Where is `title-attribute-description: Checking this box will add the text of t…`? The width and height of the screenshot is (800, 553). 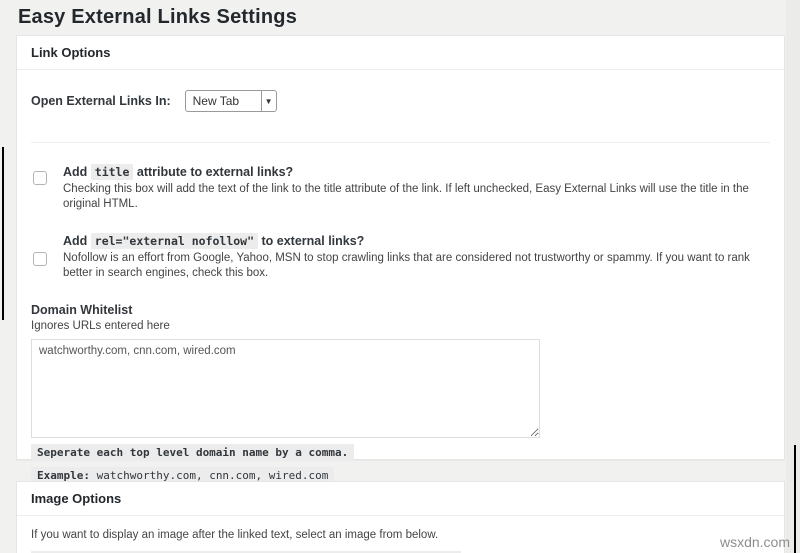 title-attribute-description: Checking this box will add the text of t… is located at coordinates (406, 196).